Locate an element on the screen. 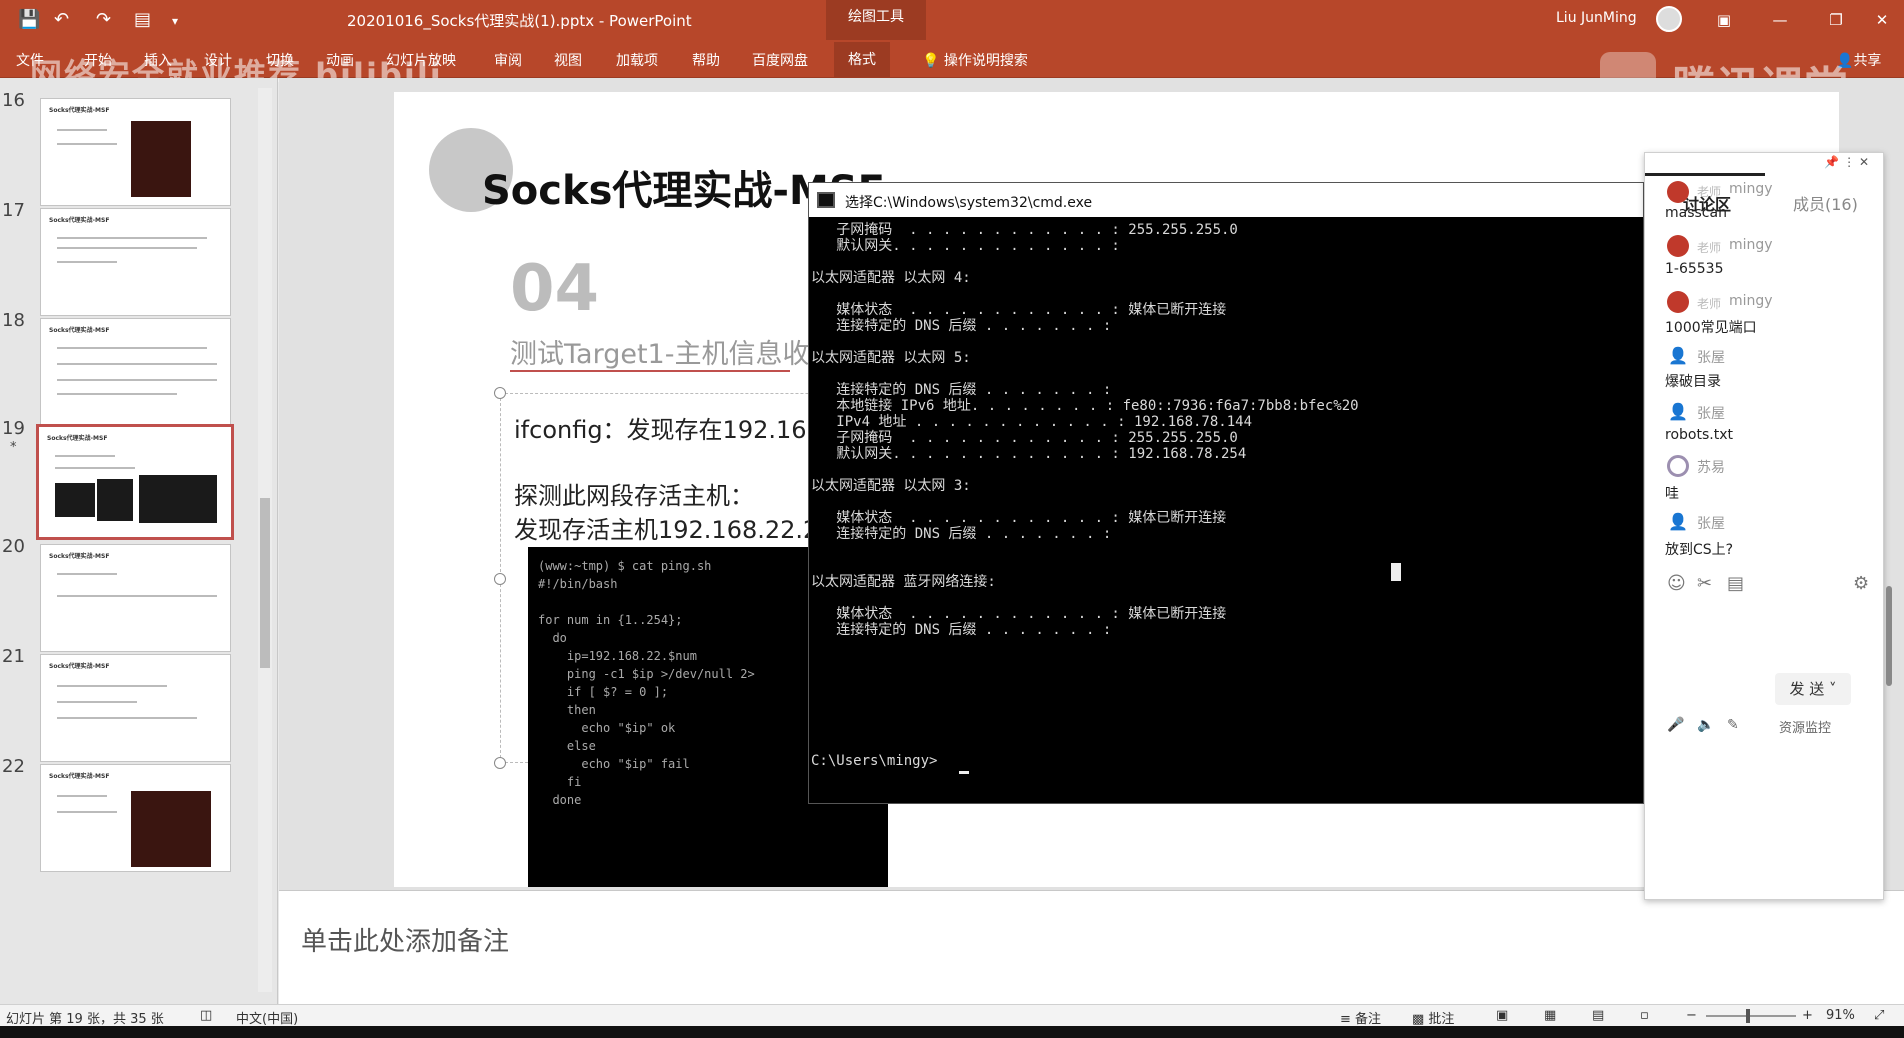  customize-toolbar-icon: ▾ is located at coordinates (175, 21).